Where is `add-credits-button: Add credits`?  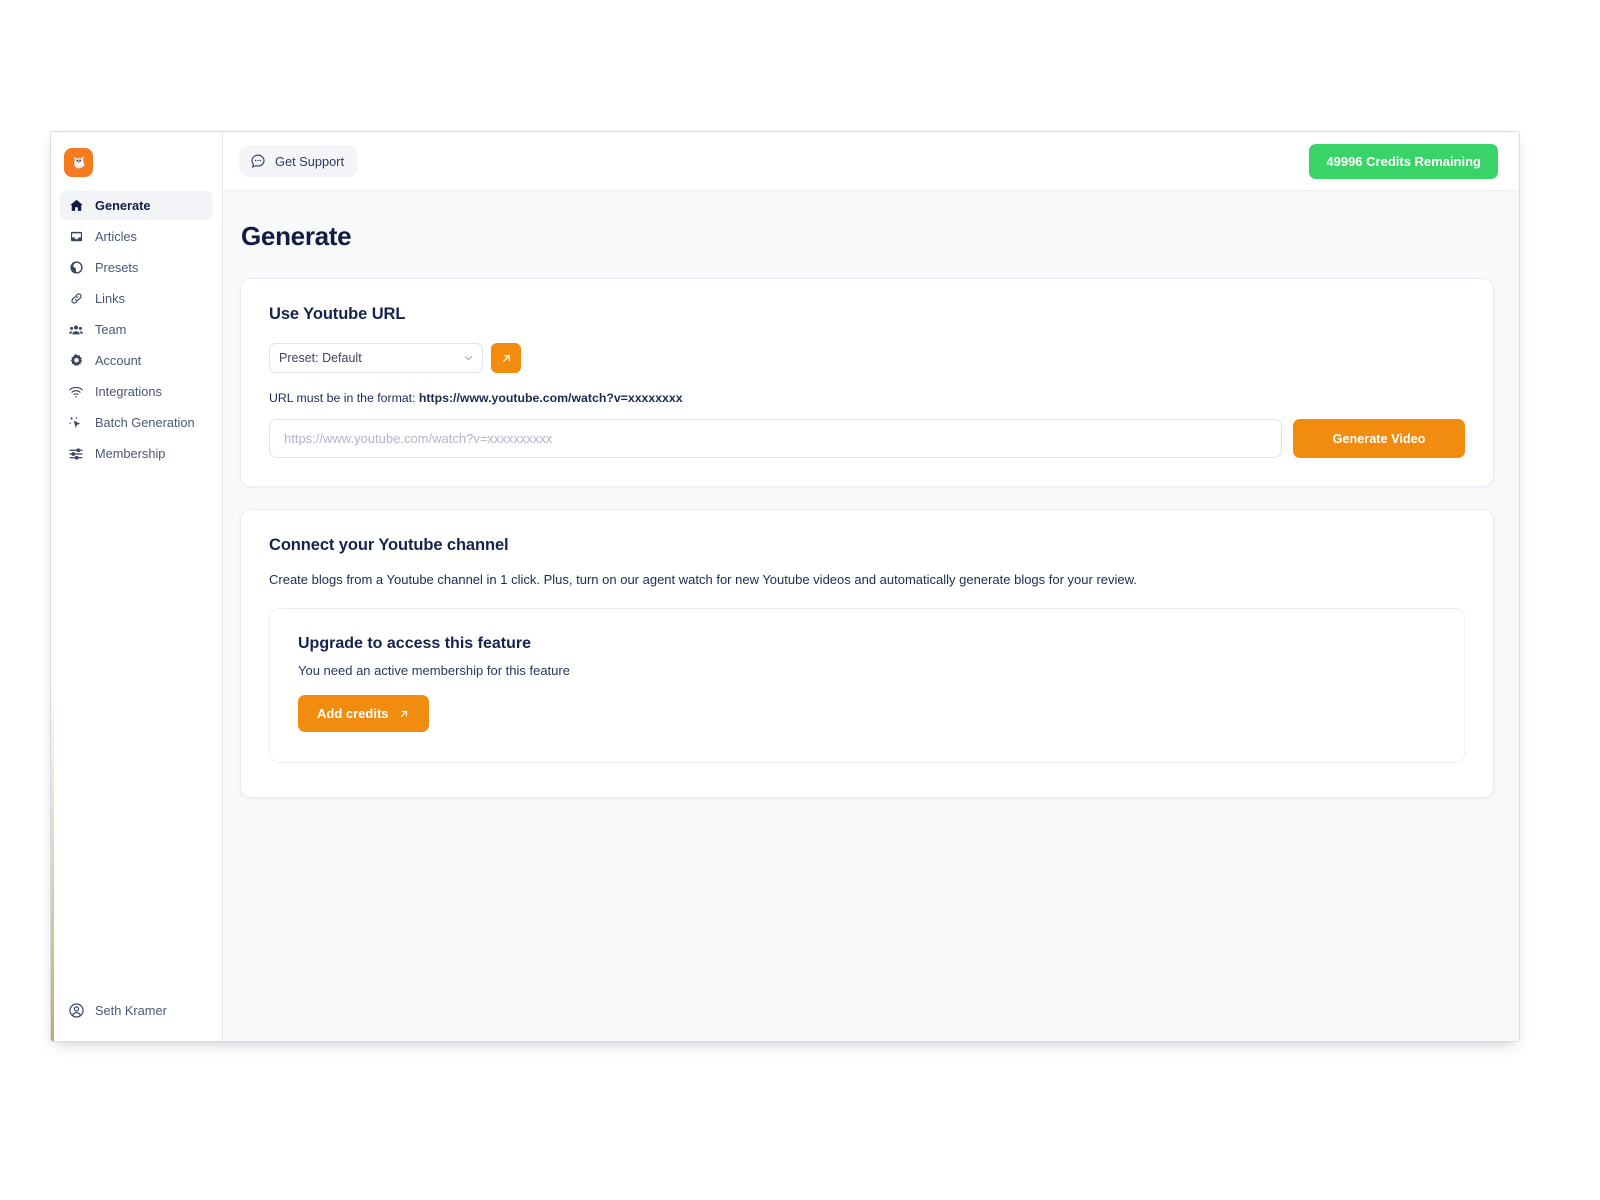
add-credits-button: Add credits is located at coordinates (363, 713).